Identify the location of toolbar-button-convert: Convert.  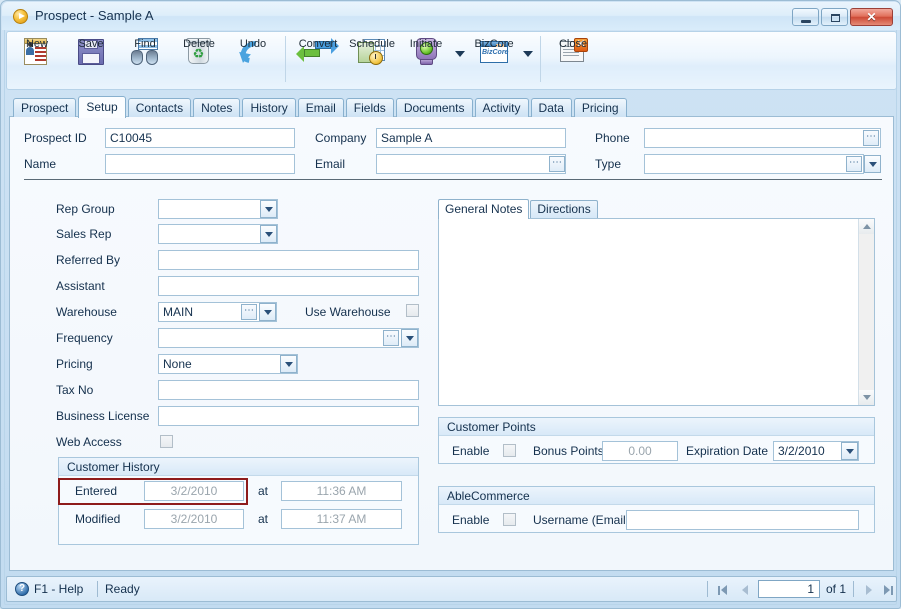
(318, 59).